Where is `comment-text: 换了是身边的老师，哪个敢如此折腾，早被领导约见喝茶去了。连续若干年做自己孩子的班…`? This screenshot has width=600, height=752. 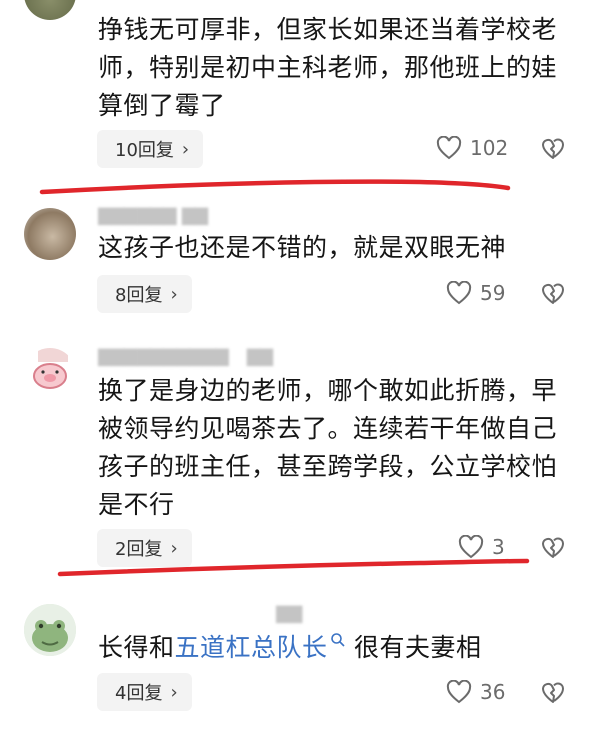
comment-text: 换了是身边的老师，哪个敢如此折腾，早被领导约见喝茶去了。连续若干年做自己孩子的班… is located at coordinates (328, 447).